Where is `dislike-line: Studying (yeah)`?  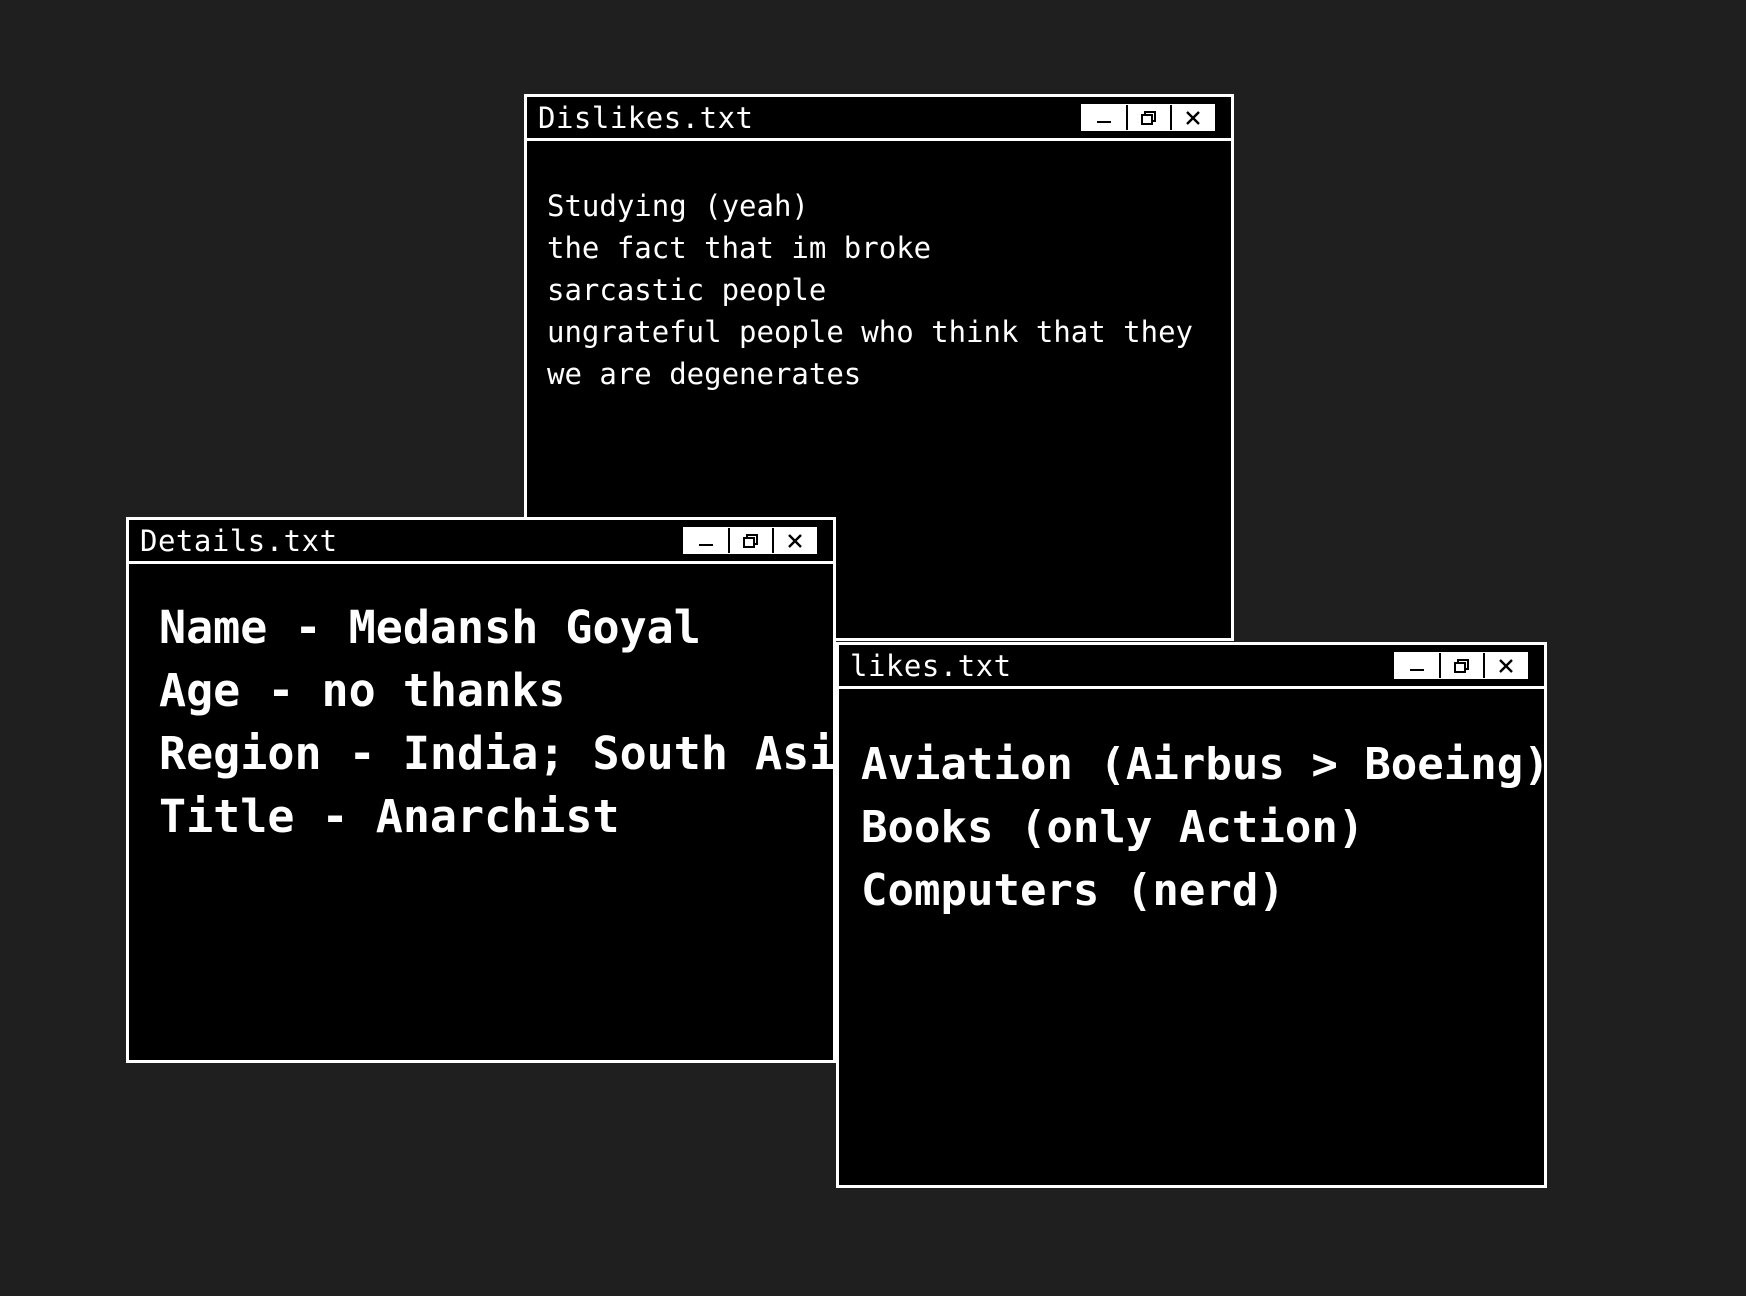 dislike-line: Studying (yeah) is located at coordinates (678, 206).